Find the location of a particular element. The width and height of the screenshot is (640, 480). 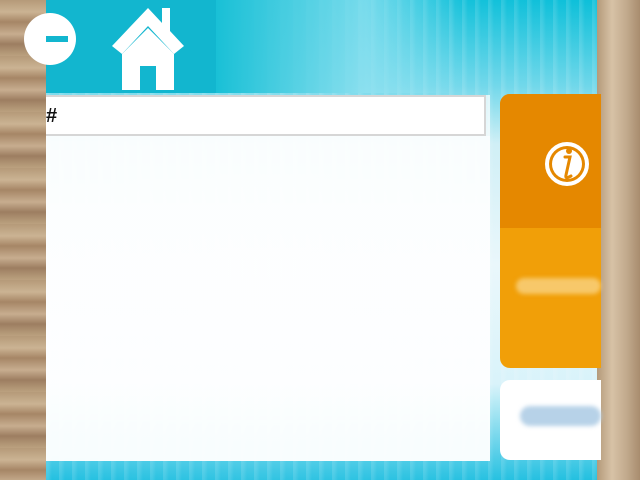

back-button is located at coordinates (50, 39).